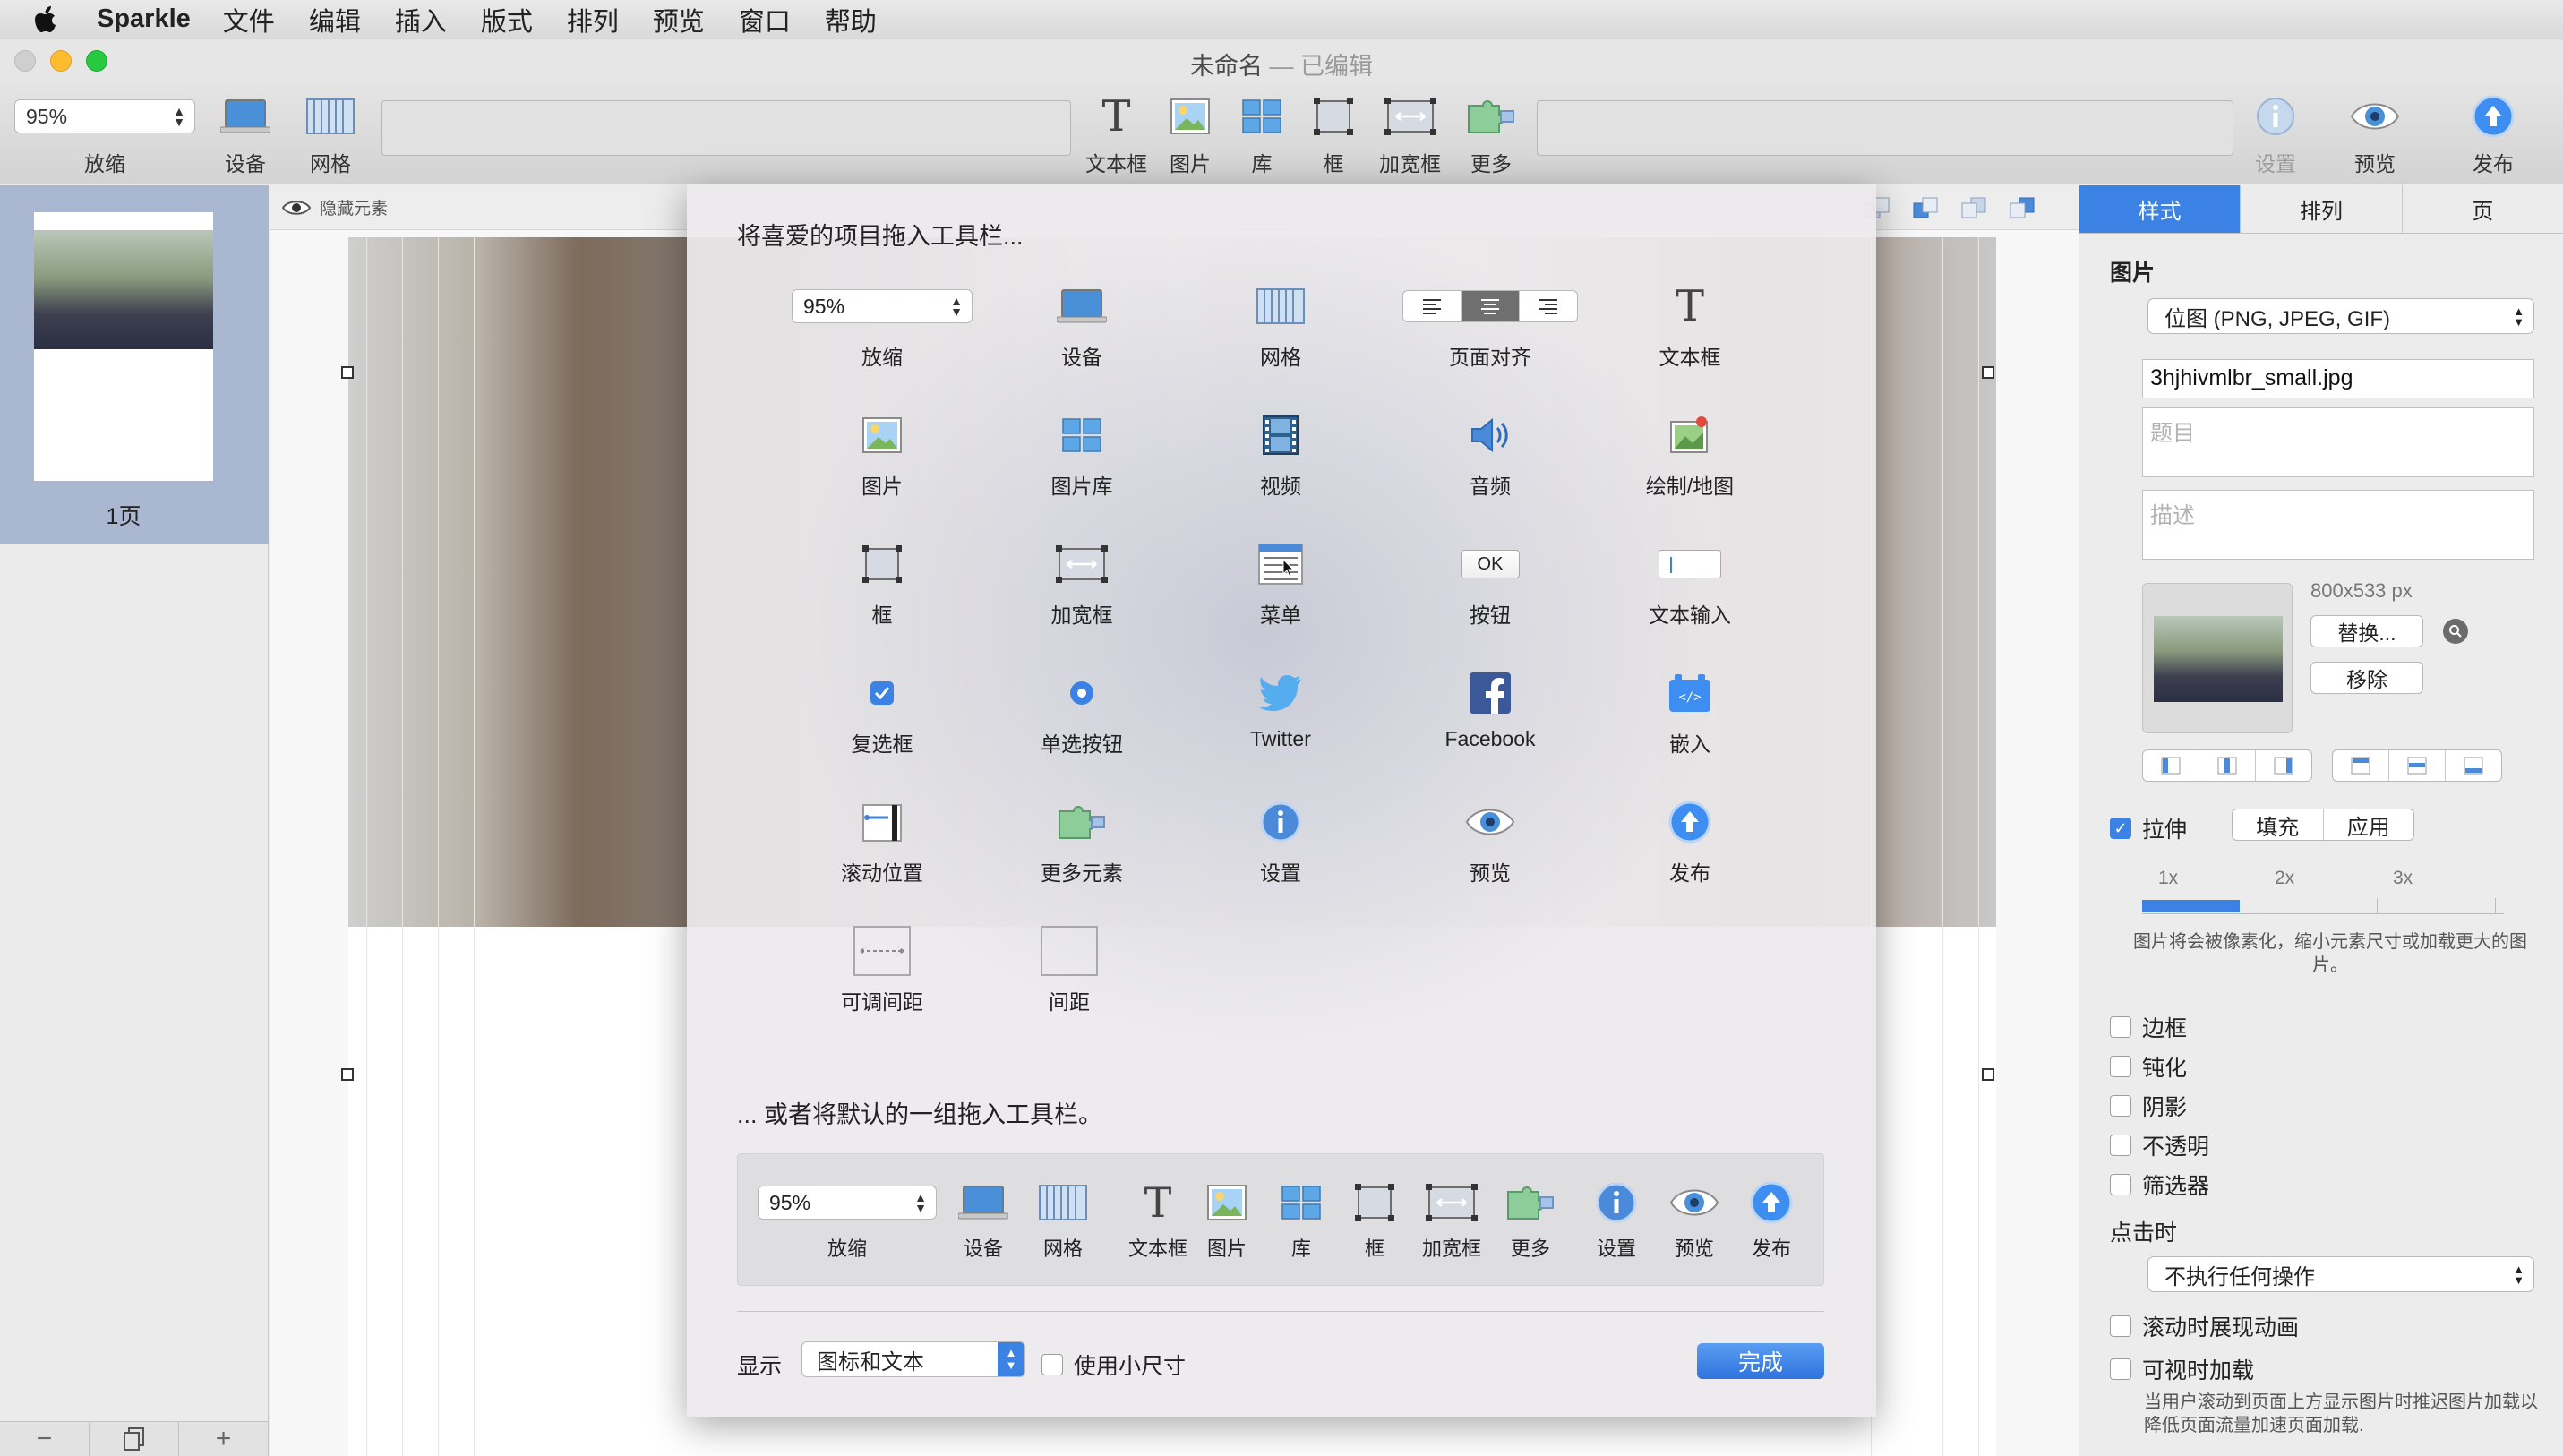 The image size is (2563, 1456). Describe the element at coordinates (1069, 970) in the screenshot. I see `item-space: 间距` at that location.